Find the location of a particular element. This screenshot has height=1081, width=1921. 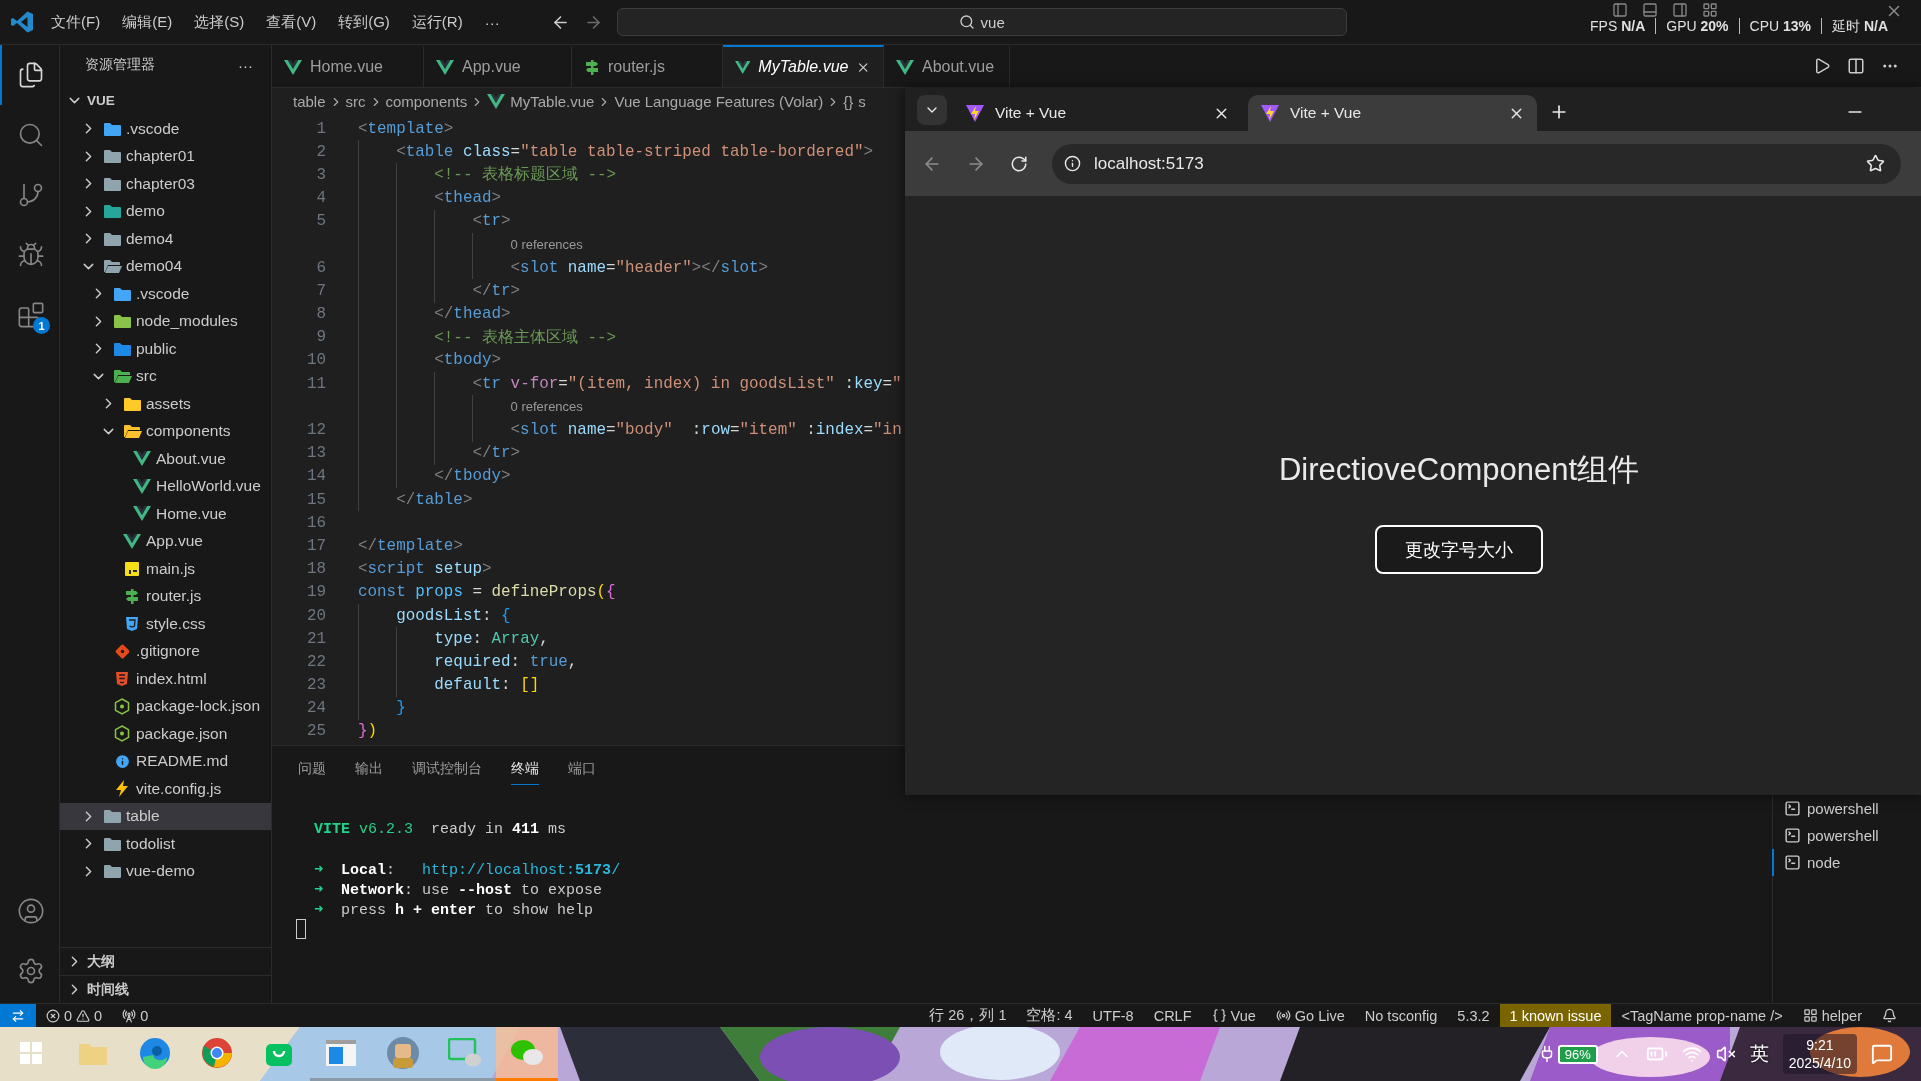

tree-item: chapter01 is located at coordinates (165, 156).